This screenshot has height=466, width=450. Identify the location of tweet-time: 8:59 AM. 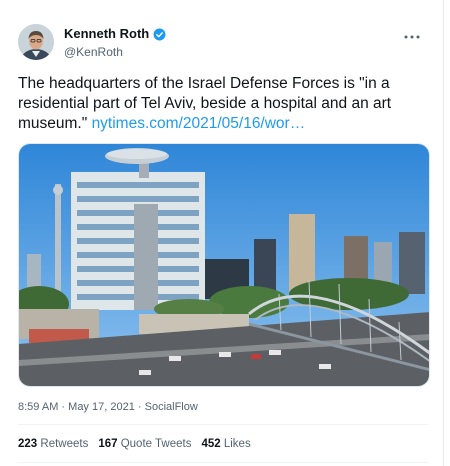
(38, 407).